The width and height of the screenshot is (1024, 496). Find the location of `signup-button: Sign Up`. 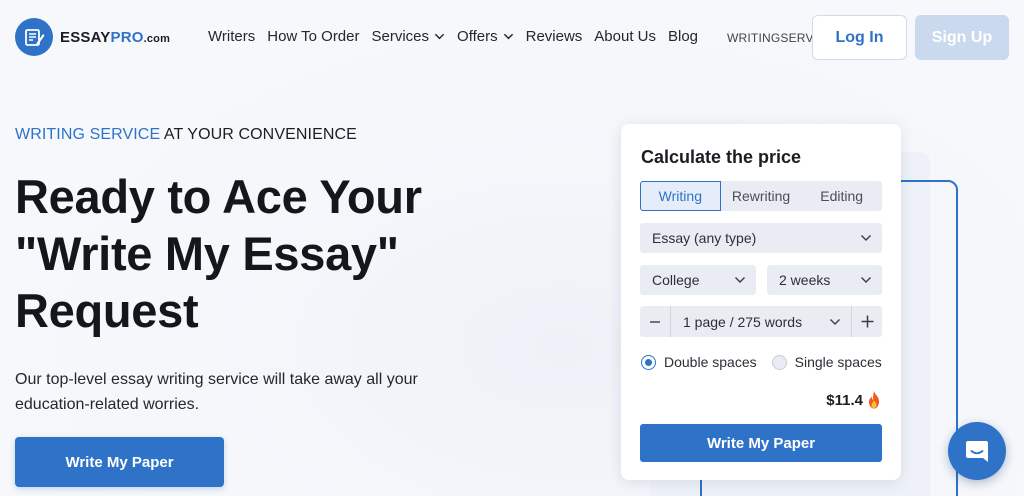

signup-button: Sign Up is located at coordinates (962, 37).